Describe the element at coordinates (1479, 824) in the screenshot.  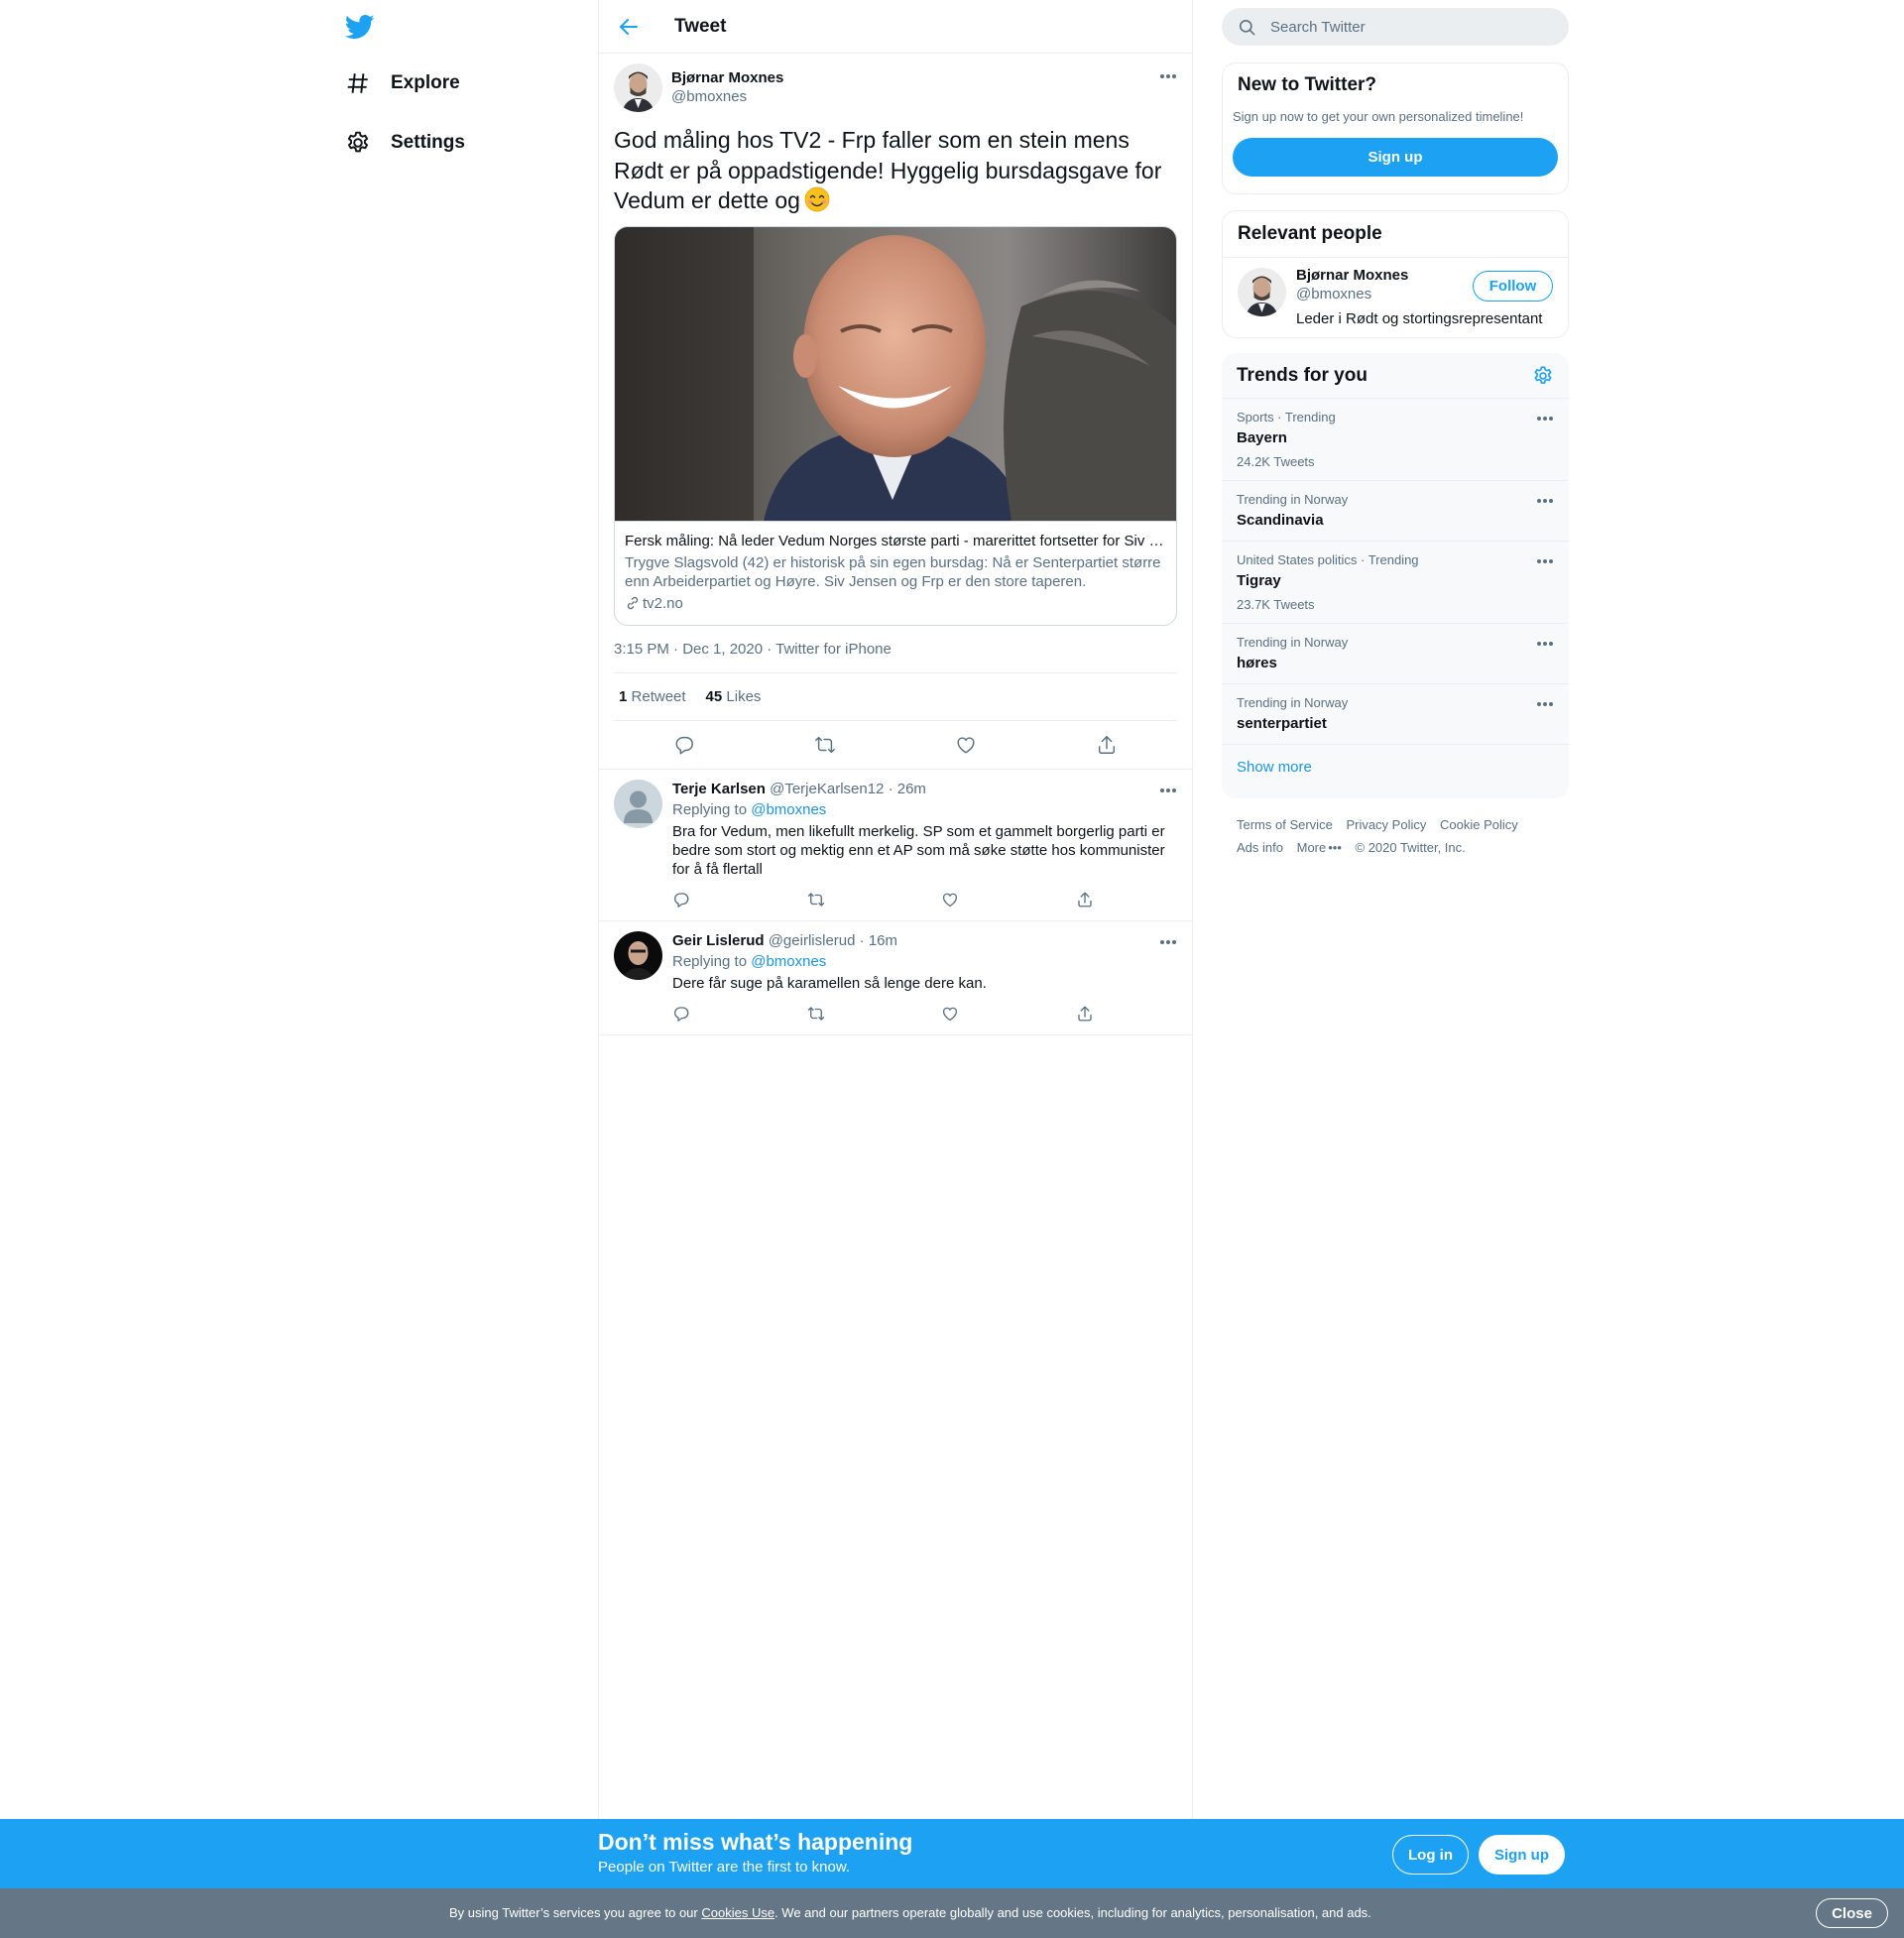
I see `footer-link-cookie: Cookie Policy` at that location.